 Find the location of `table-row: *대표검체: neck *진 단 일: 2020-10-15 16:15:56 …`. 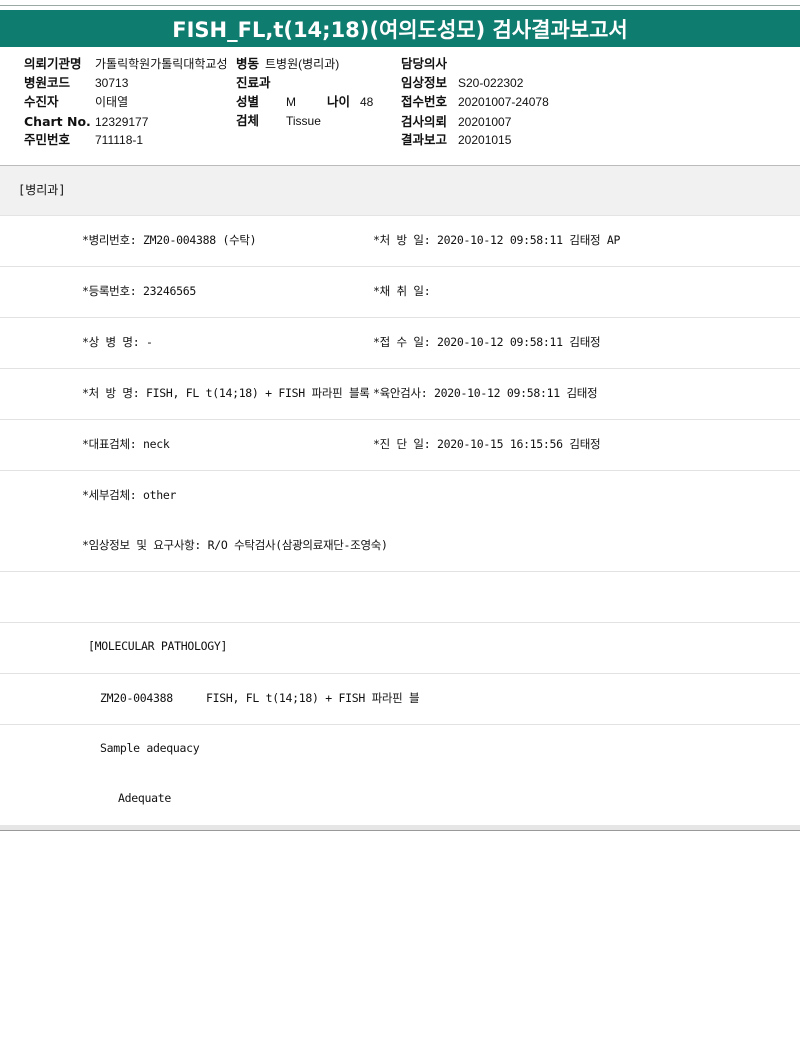

table-row: *대표검체: neck *진 단 일: 2020-10-15 16:15:56 … is located at coordinates (400, 445).